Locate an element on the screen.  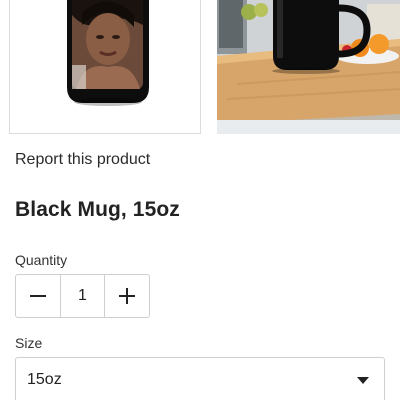
plus-icon is located at coordinates (126, 296).